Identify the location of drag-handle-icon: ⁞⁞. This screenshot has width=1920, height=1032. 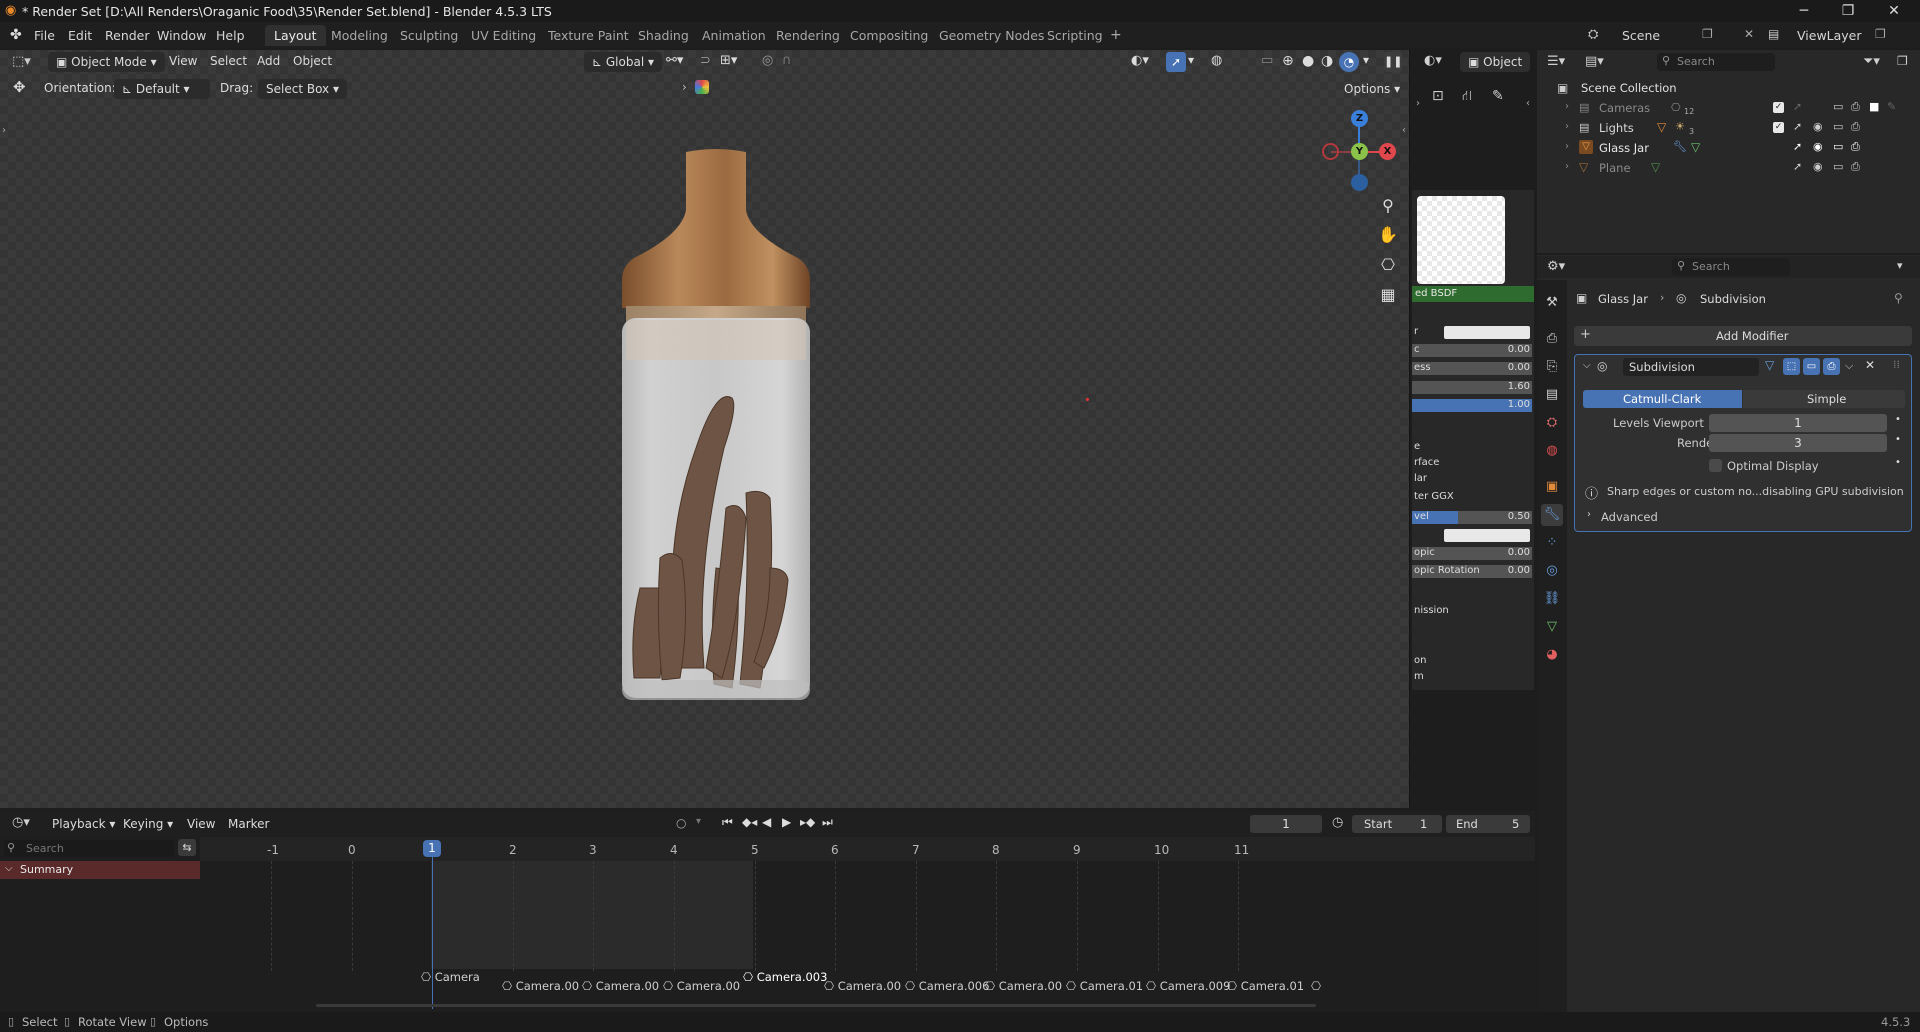
(1896, 364).